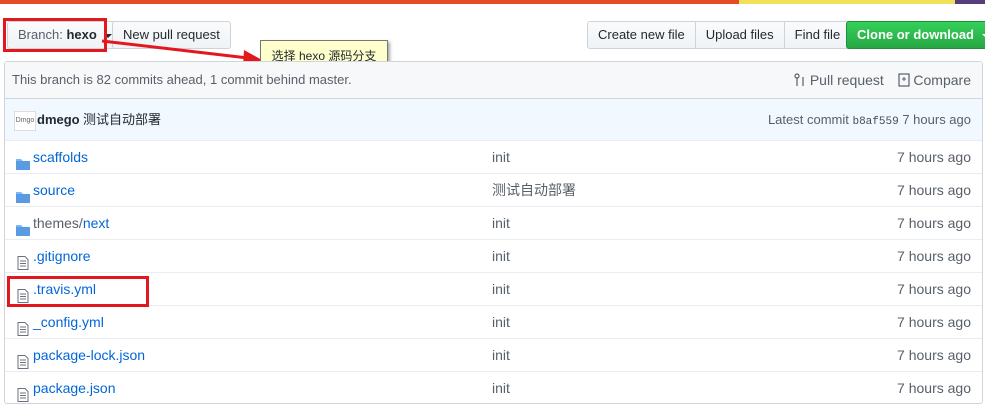 This screenshot has height=414, width=985. What do you see at coordinates (904, 80) in the screenshot?
I see `compare-icon` at bounding box center [904, 80].